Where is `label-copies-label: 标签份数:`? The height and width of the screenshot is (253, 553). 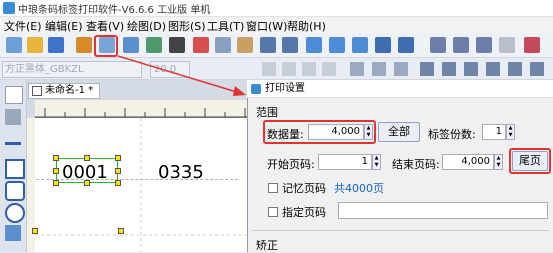 label-copies-label: 标签份数: is located at coordinates (452, 134).